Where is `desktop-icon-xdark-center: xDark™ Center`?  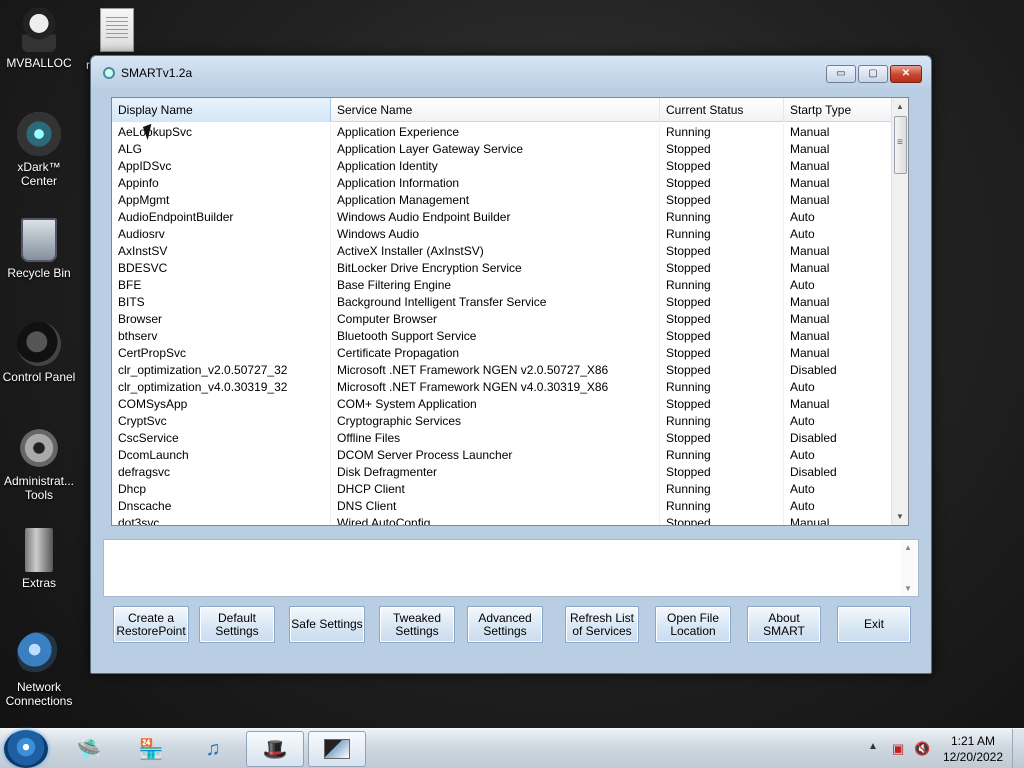 desktop-icon-xdark-center: xDark™ Center is located at coordinates (39, 150).